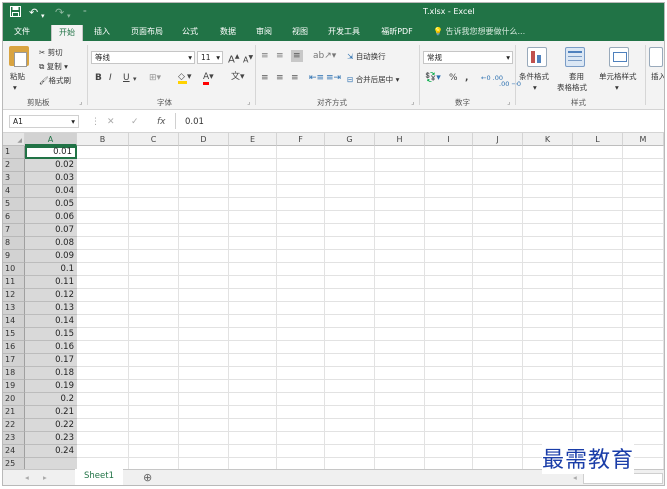  What do you see at coordinates (51, 399) in the screenshot?
I see `cell-a20: 0.2` at bounding box center [51, 399].